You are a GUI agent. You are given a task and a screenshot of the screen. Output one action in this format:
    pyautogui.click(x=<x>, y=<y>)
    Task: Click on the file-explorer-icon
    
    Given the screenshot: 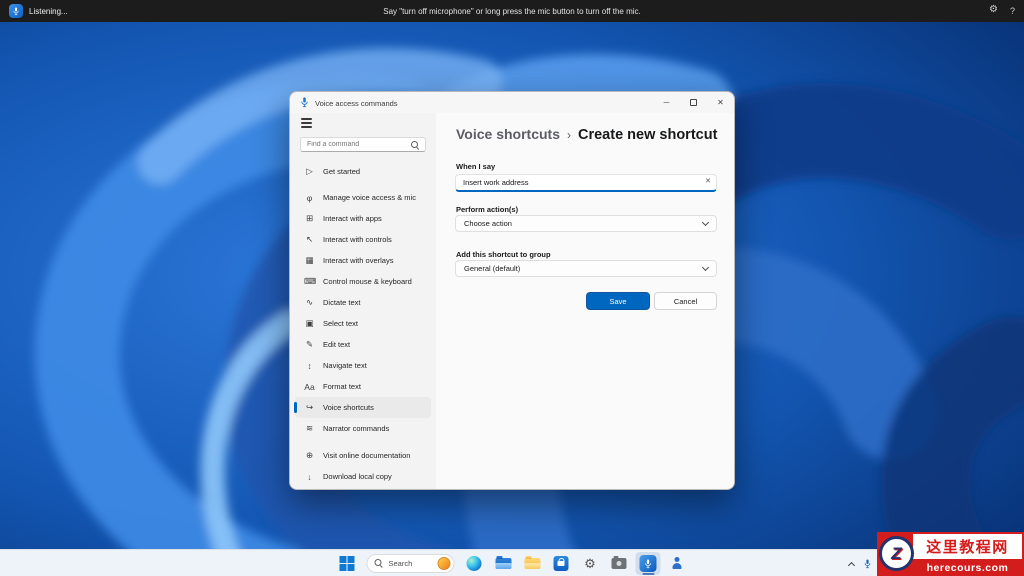 What is the action you would take?
    pyautogui.click(x=503, y=562)
    